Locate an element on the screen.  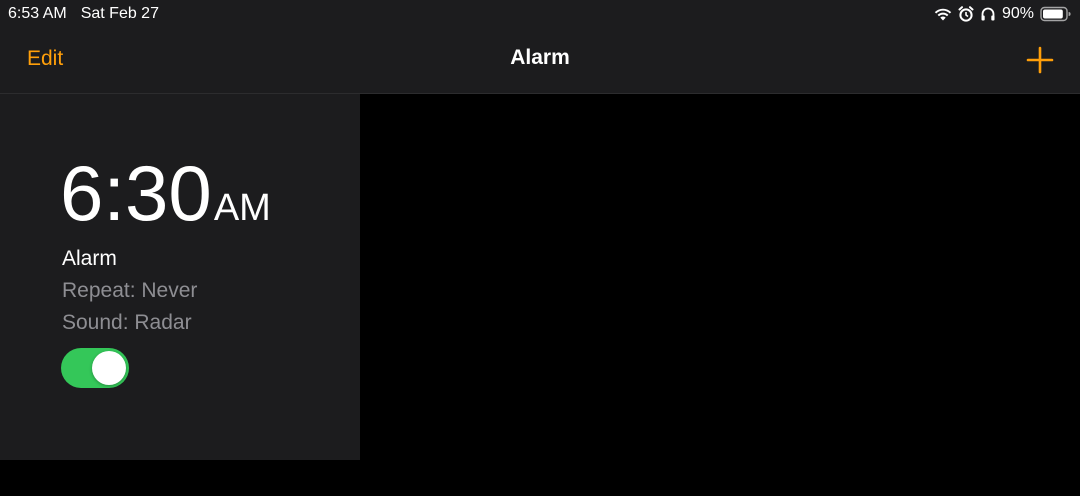
alarm-time-value: 6:30 is located at coordinates (136, 193).